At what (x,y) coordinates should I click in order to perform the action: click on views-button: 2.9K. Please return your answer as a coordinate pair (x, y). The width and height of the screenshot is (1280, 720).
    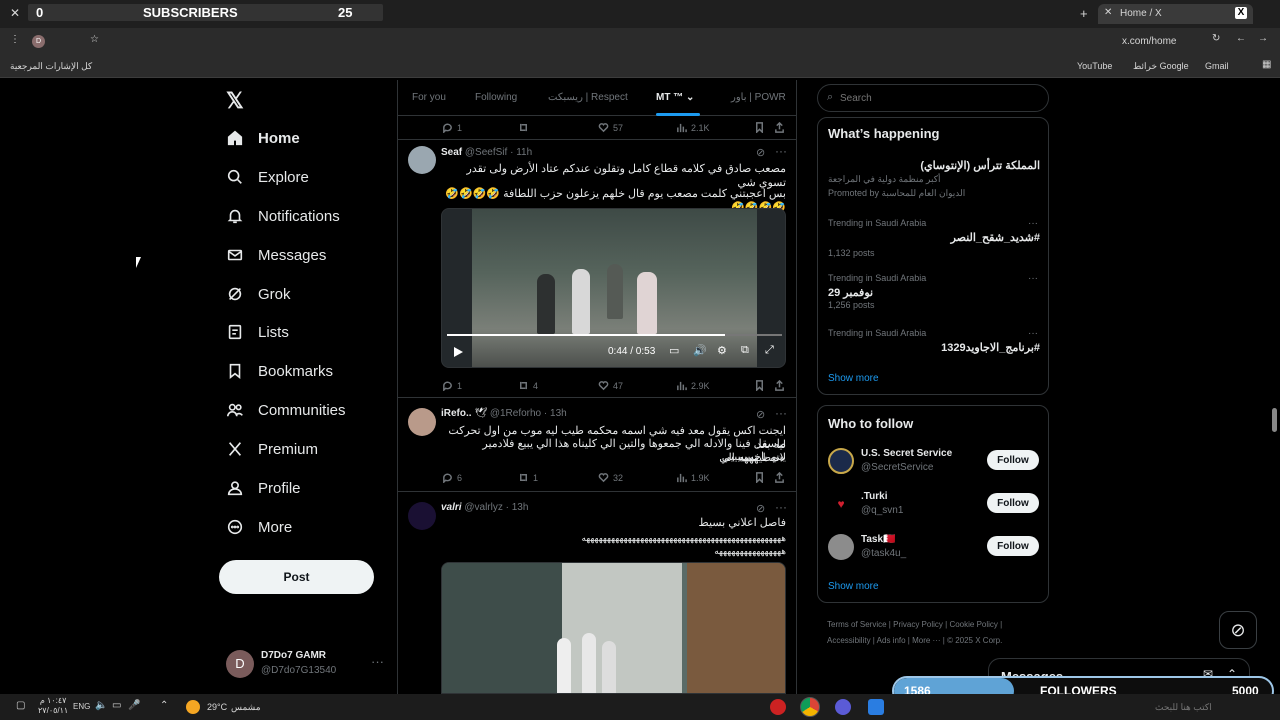
    Looking at the image, I should click on (693, 385).